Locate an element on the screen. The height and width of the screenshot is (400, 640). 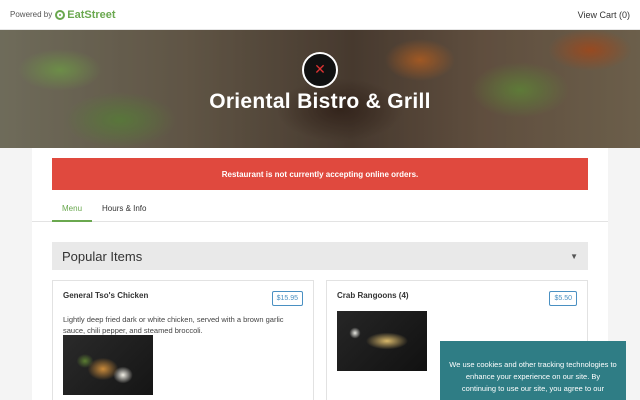
eatstreet-logo: EatStreet is located at coordinates (85, 14).